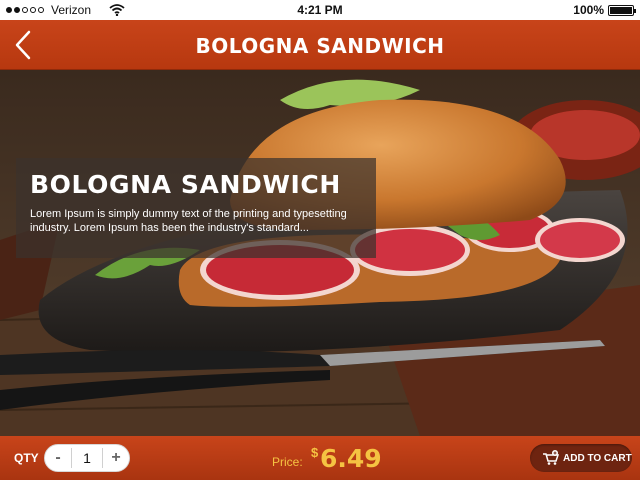  What do you see at coordinates (116, 458) in the screenshot?
I see `increase-quantity-button: +` at bounding box center [116, 458].